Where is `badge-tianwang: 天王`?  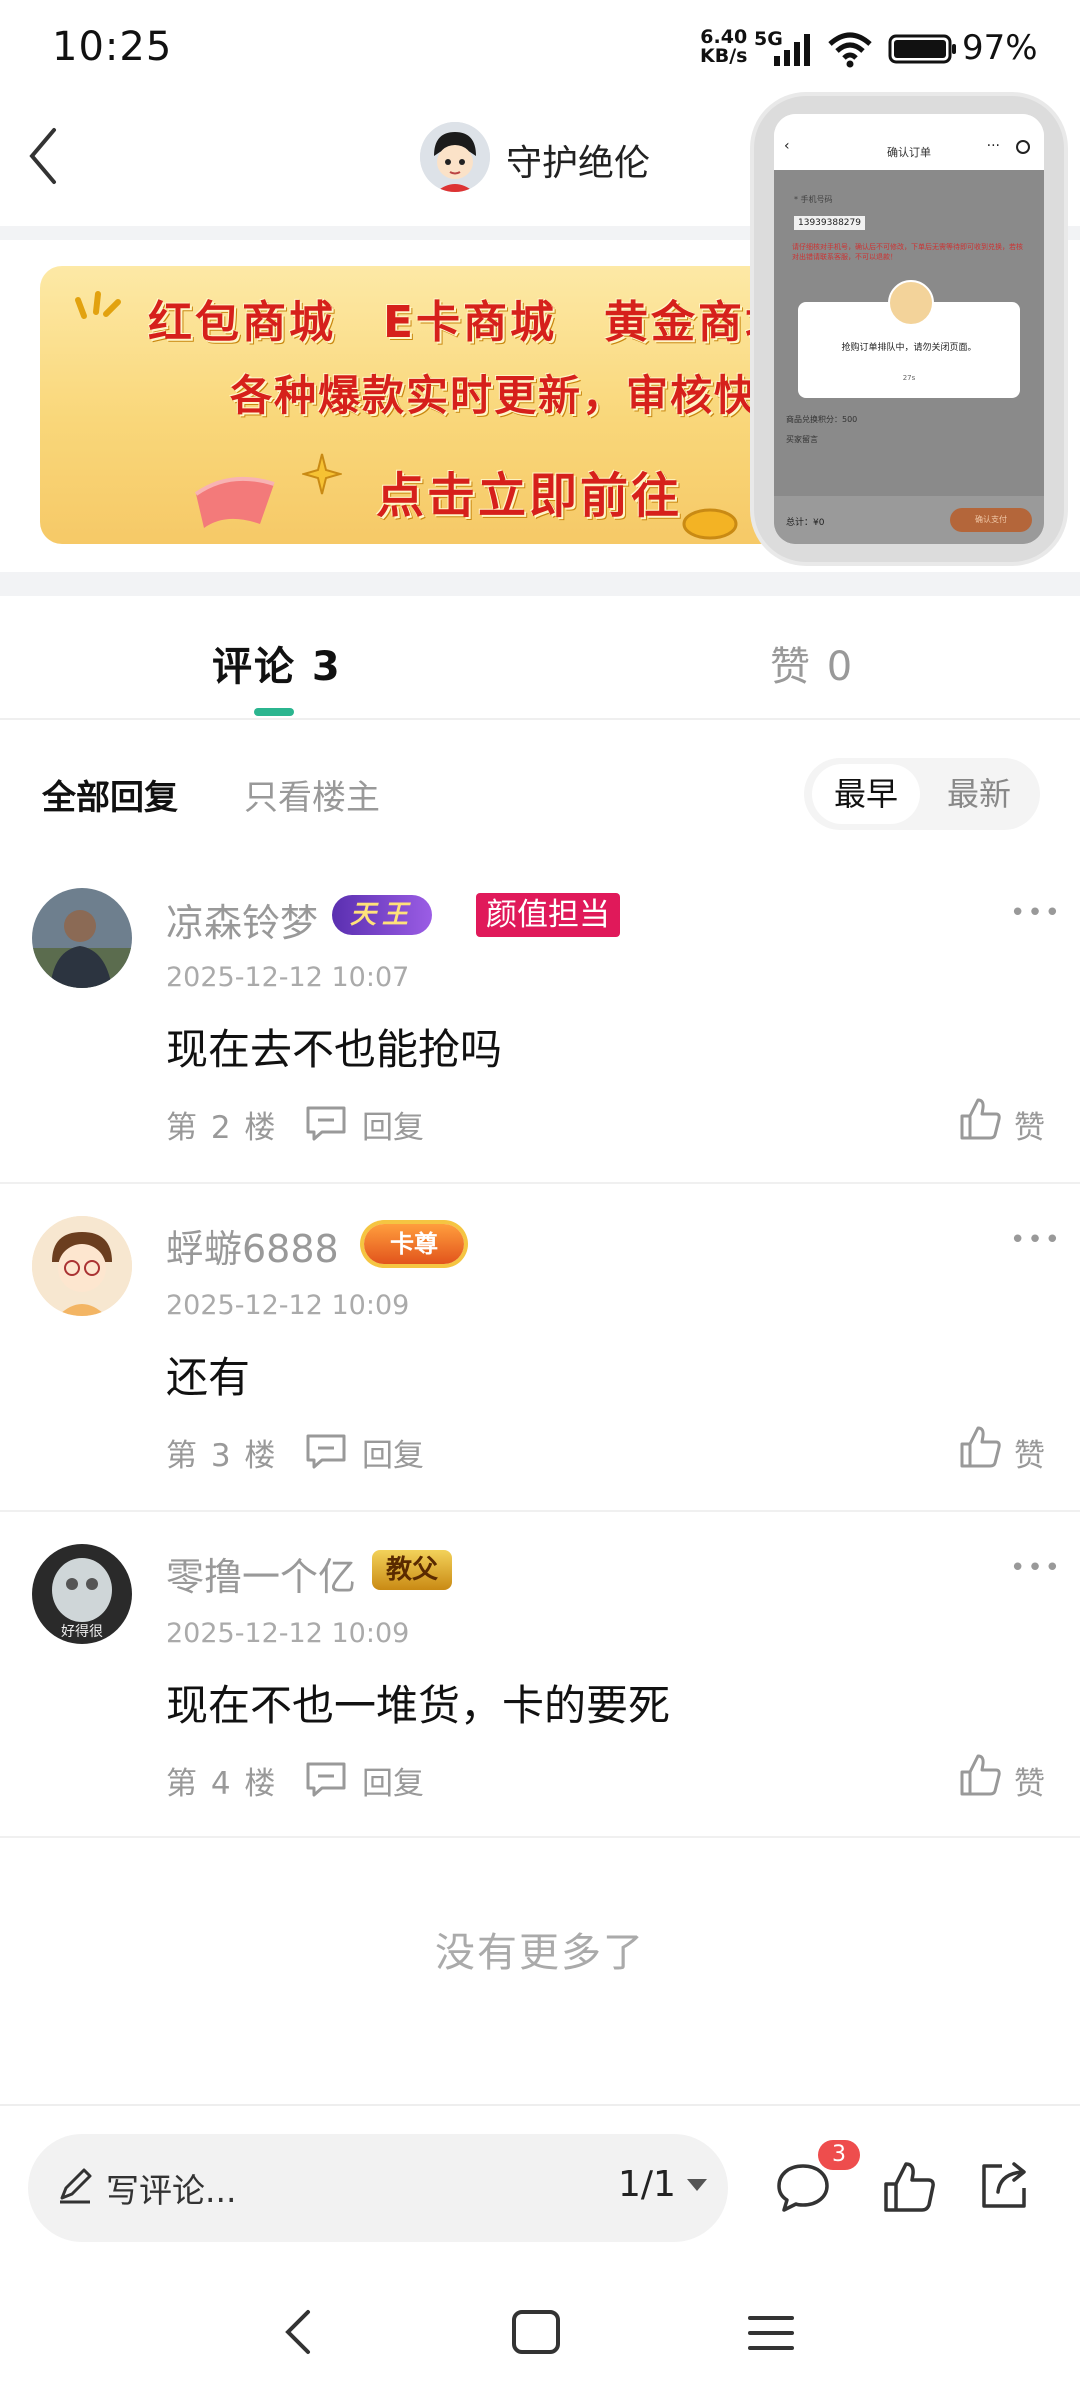 badge-tianwang: 天王 is located at coordinates (382, 915).